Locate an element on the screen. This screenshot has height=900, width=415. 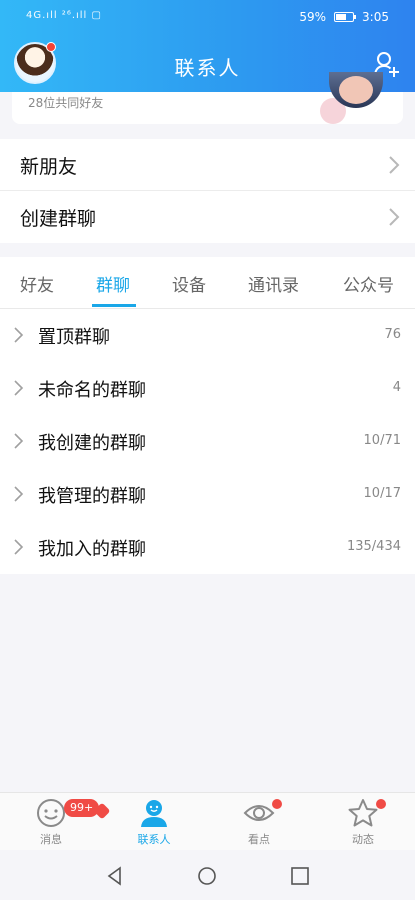
status-right: 59% 3:05 is located at coordinates (344, 17).